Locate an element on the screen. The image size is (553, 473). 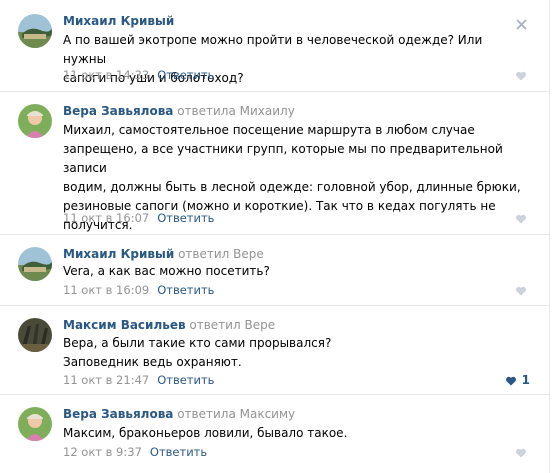
text-line: Заповедник ведь охраняют. is located at coordinates (152, 362).